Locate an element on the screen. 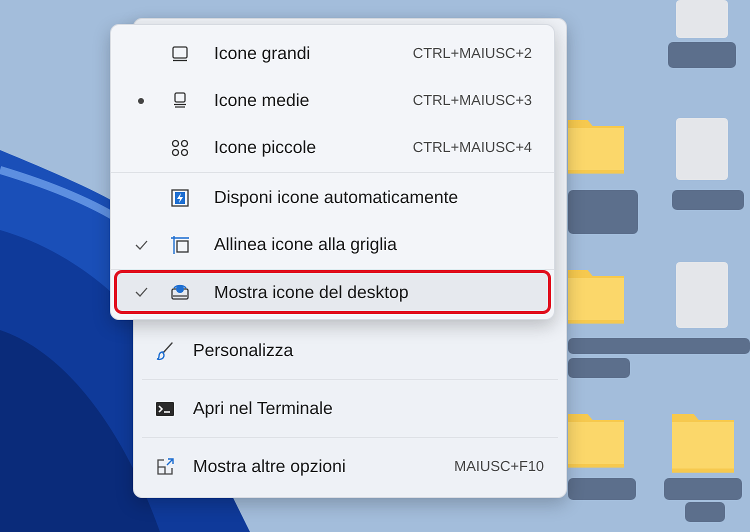  align-grid-icon is located at coordinates (180, 244).